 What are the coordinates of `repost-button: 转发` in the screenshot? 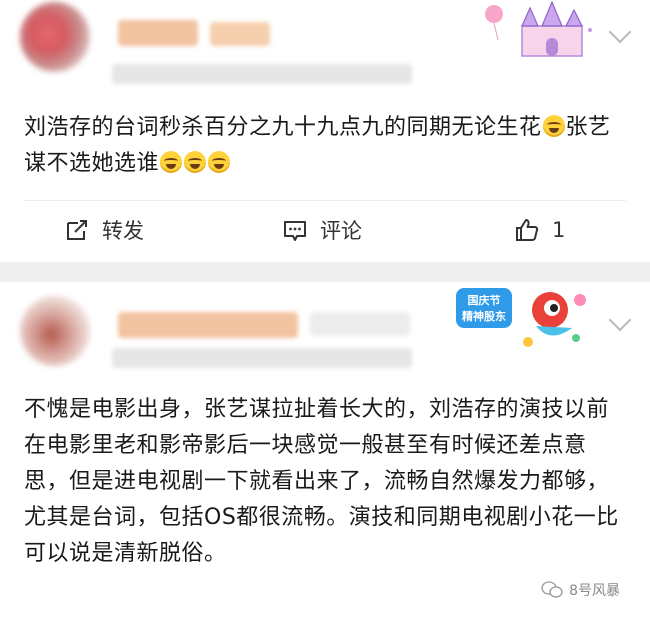 It's located at (104, 230).